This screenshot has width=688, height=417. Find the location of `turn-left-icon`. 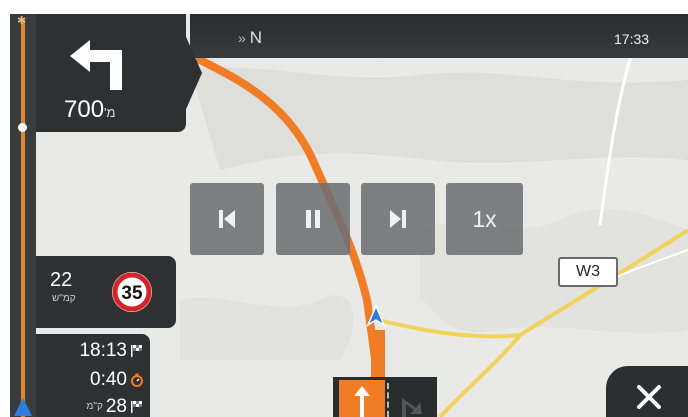

turn-left-icon is located at coordinates (96, 65).